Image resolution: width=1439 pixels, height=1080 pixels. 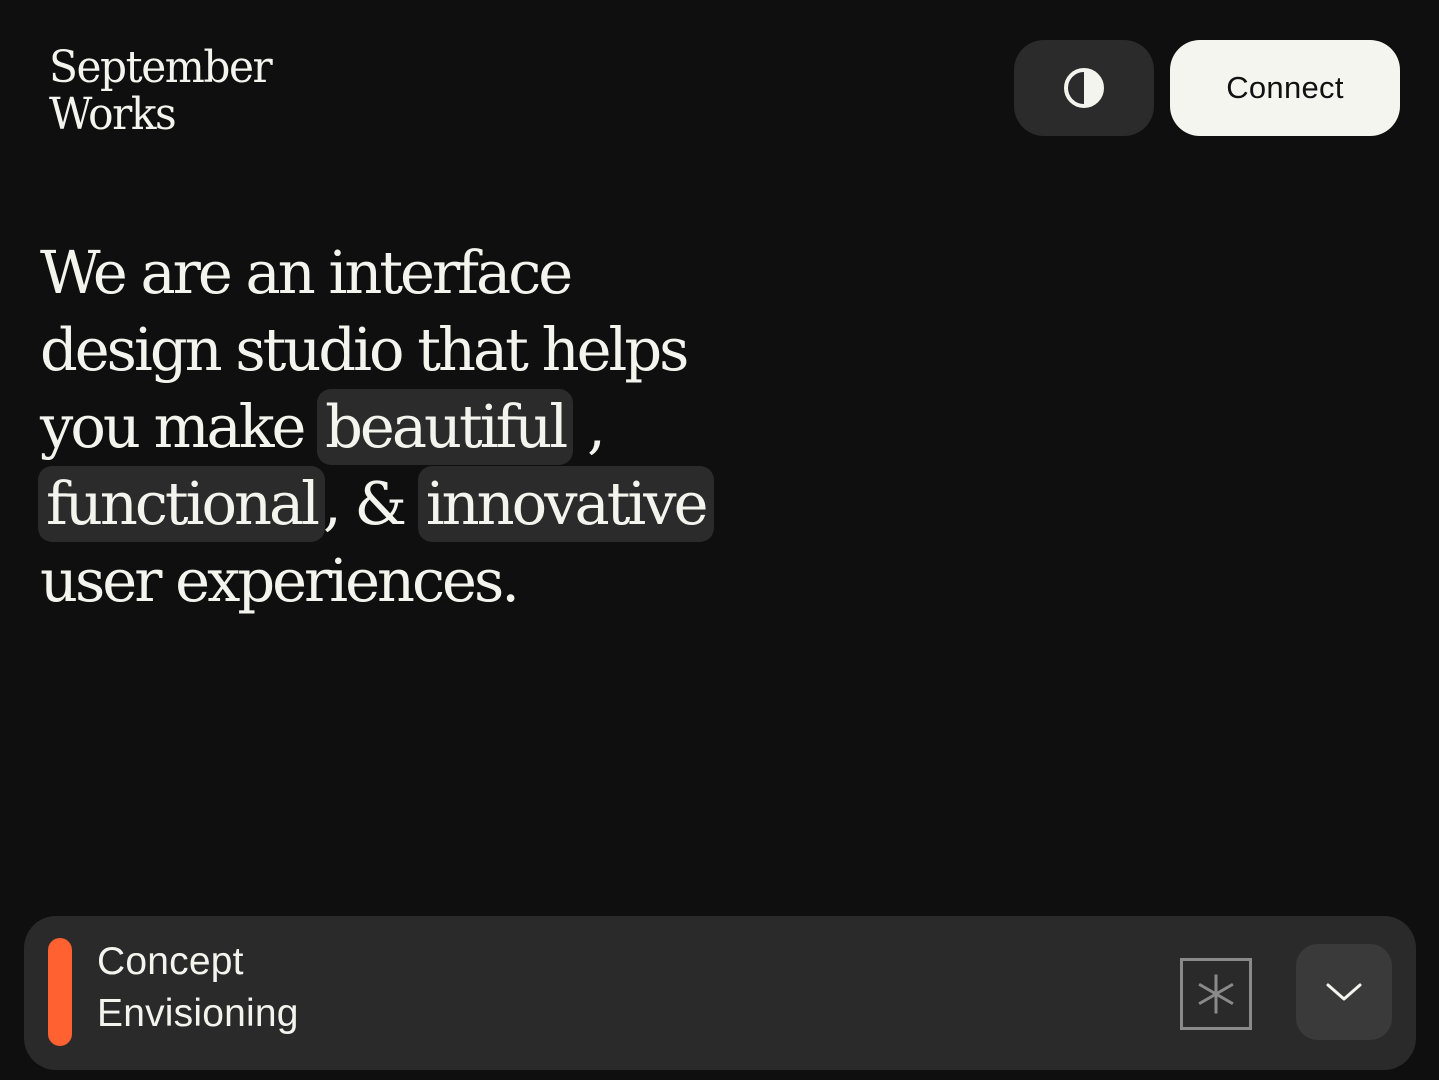 What do you see at coordinates (182, 504) in the screenshot?
I see `highlight-functional: functional` at bounding box center [182, 504].